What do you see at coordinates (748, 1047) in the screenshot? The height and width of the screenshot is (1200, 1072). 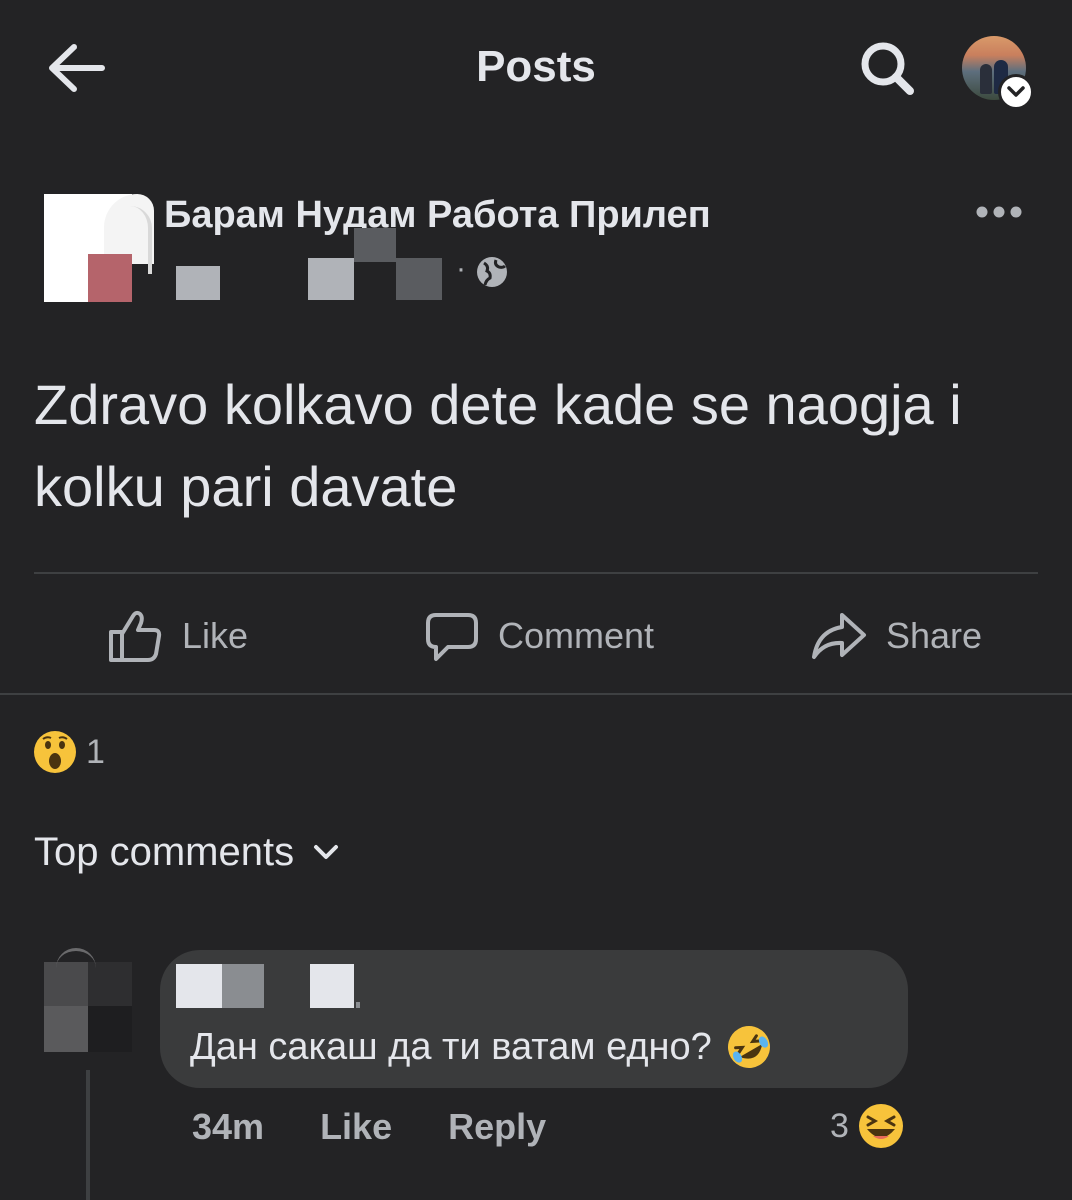 I see `rofl-emoji-icon` at bounding box center [748, 1047].